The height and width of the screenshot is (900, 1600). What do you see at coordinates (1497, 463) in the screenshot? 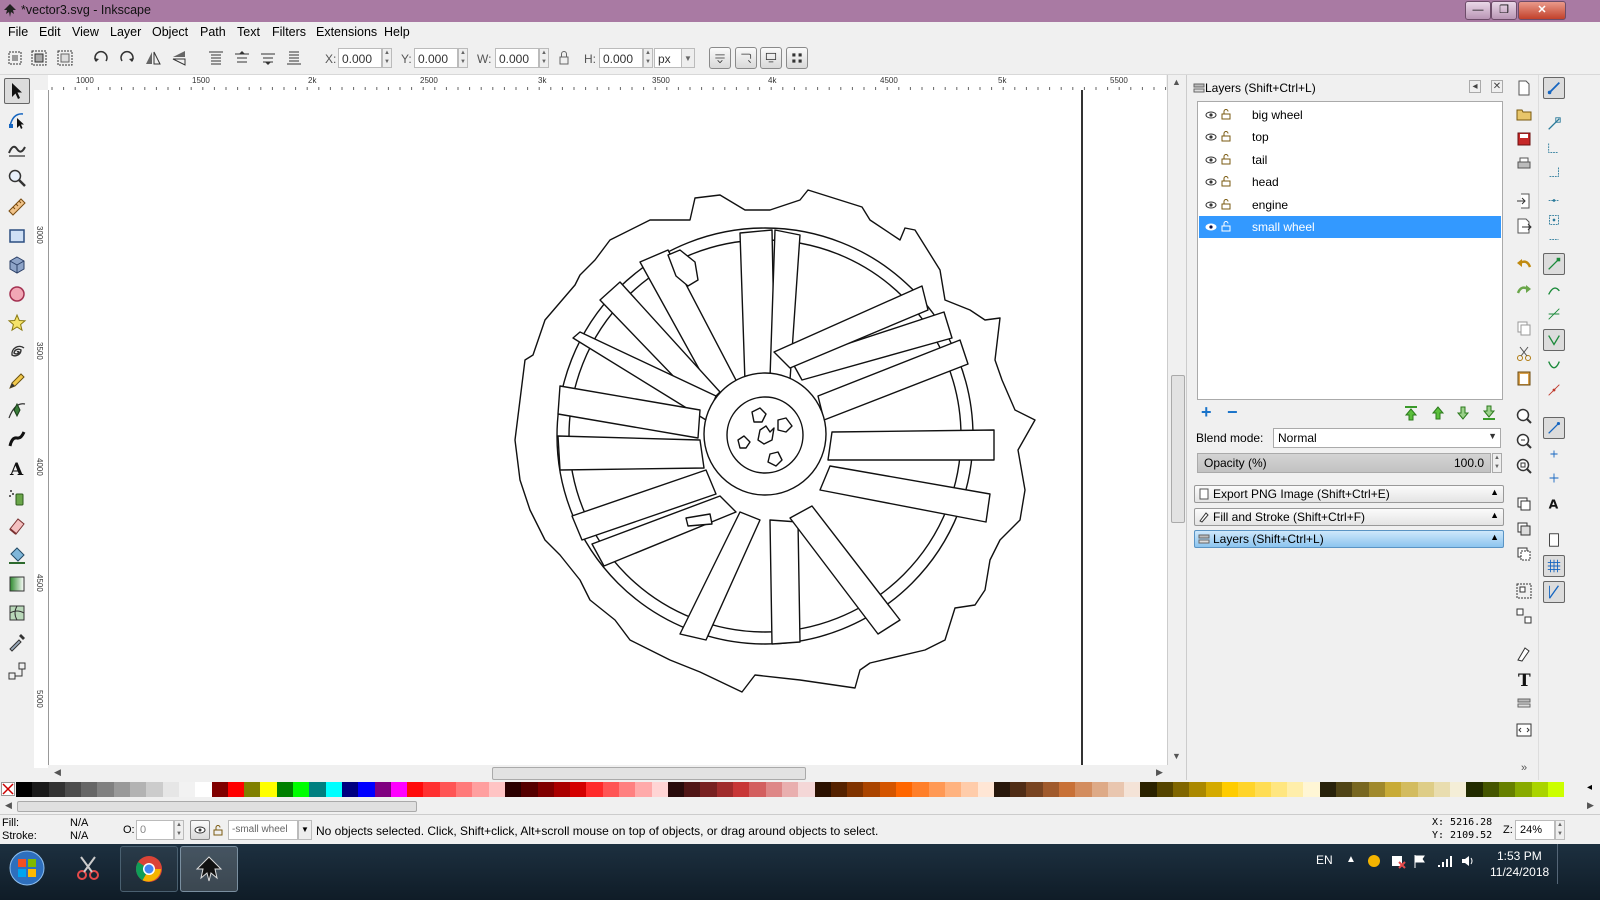
I see `opacity-spinner: ▲ ▼` at bounding box center [1497, 463].